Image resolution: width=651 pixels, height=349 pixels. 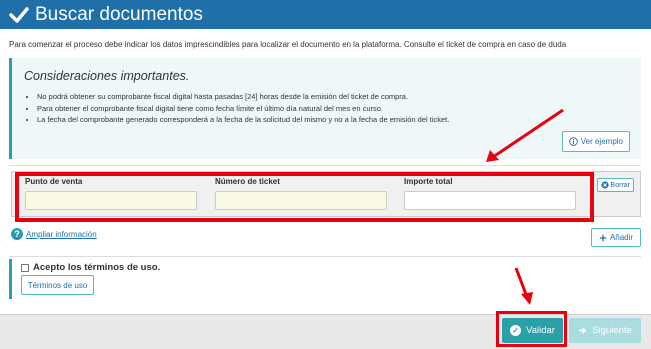 I want to click on info-icon, so click(x=573, y=141).